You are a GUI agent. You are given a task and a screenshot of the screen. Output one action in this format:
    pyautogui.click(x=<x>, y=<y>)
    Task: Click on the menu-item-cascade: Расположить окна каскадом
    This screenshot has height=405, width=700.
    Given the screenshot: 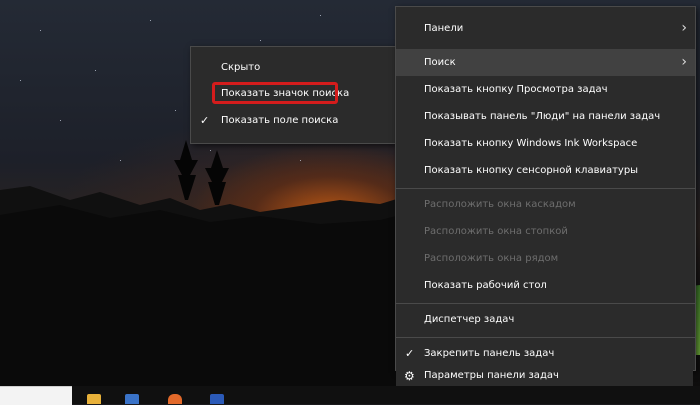 What is the action you would take?
    pyautogui.click(x=545, y=204)
    